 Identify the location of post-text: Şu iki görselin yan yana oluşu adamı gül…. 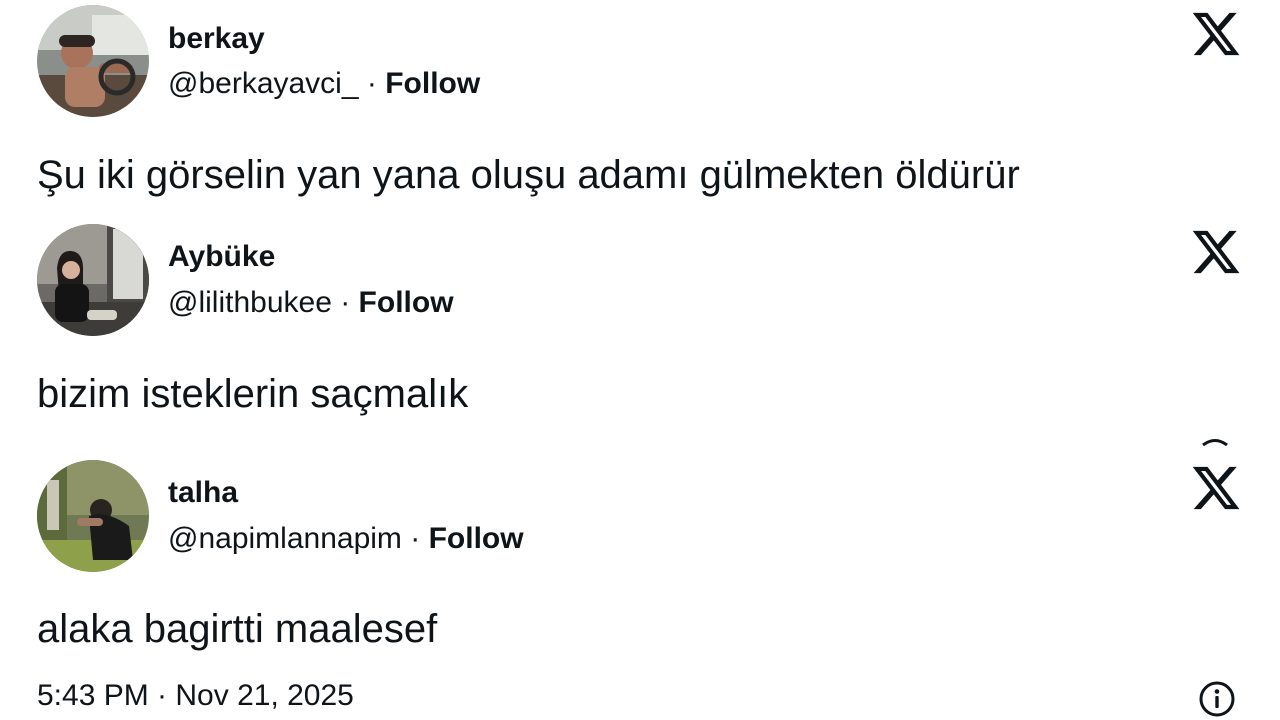
(528, 175).